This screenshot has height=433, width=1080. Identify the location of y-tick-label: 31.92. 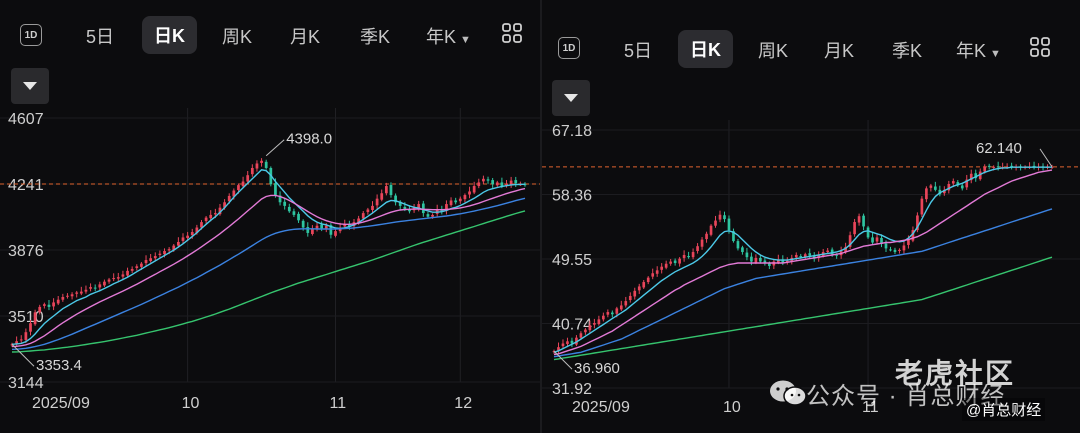
(572, 389).